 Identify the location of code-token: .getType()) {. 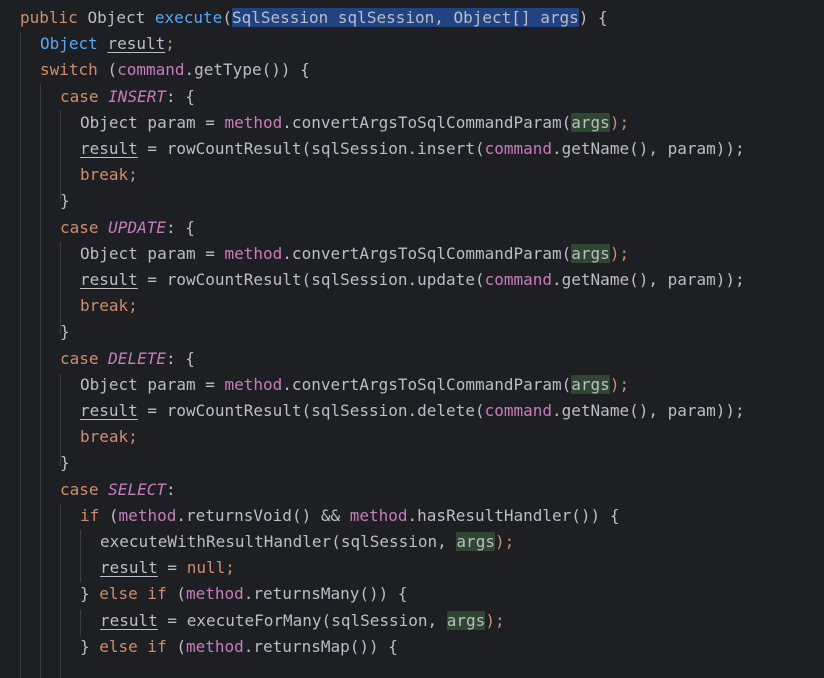
(247, 70).